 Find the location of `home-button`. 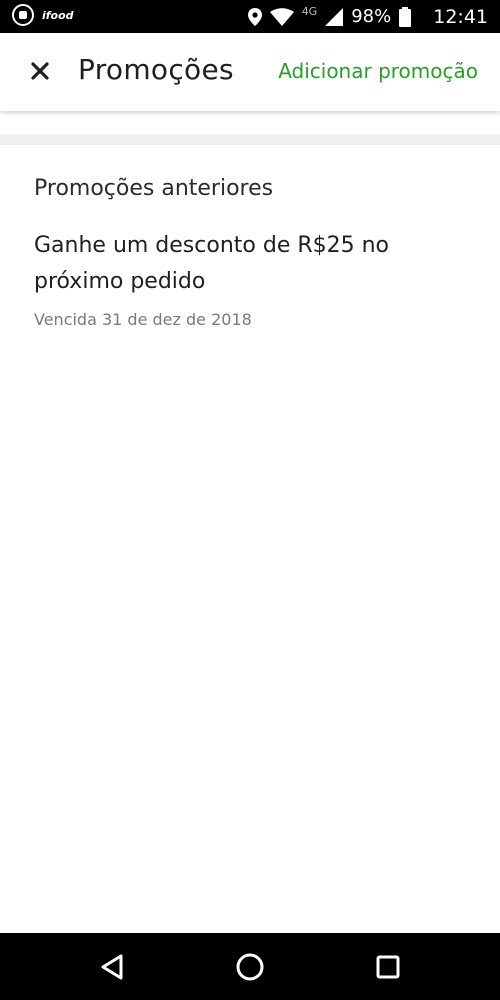

home-button is located at coordinates (250, 967).